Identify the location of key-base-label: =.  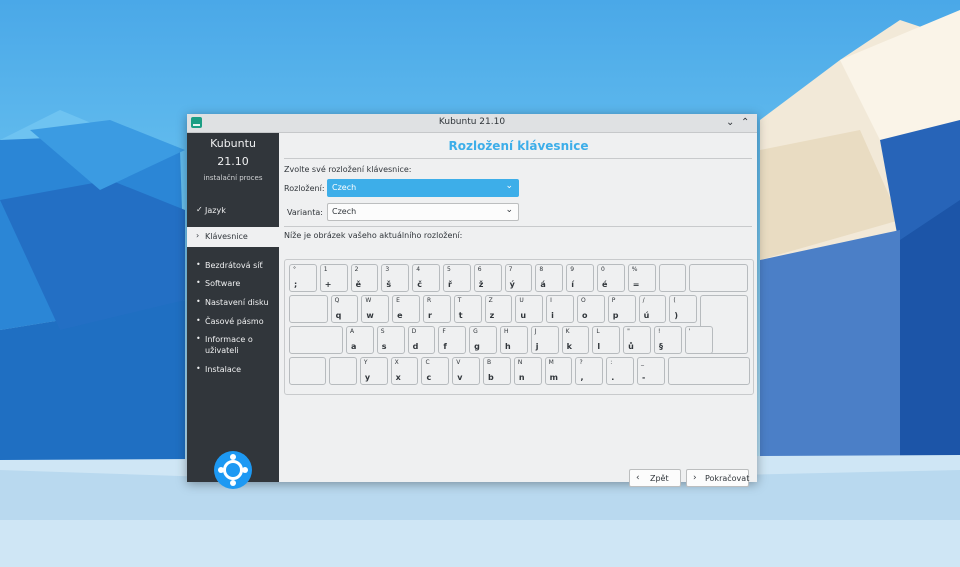
(636, 284).